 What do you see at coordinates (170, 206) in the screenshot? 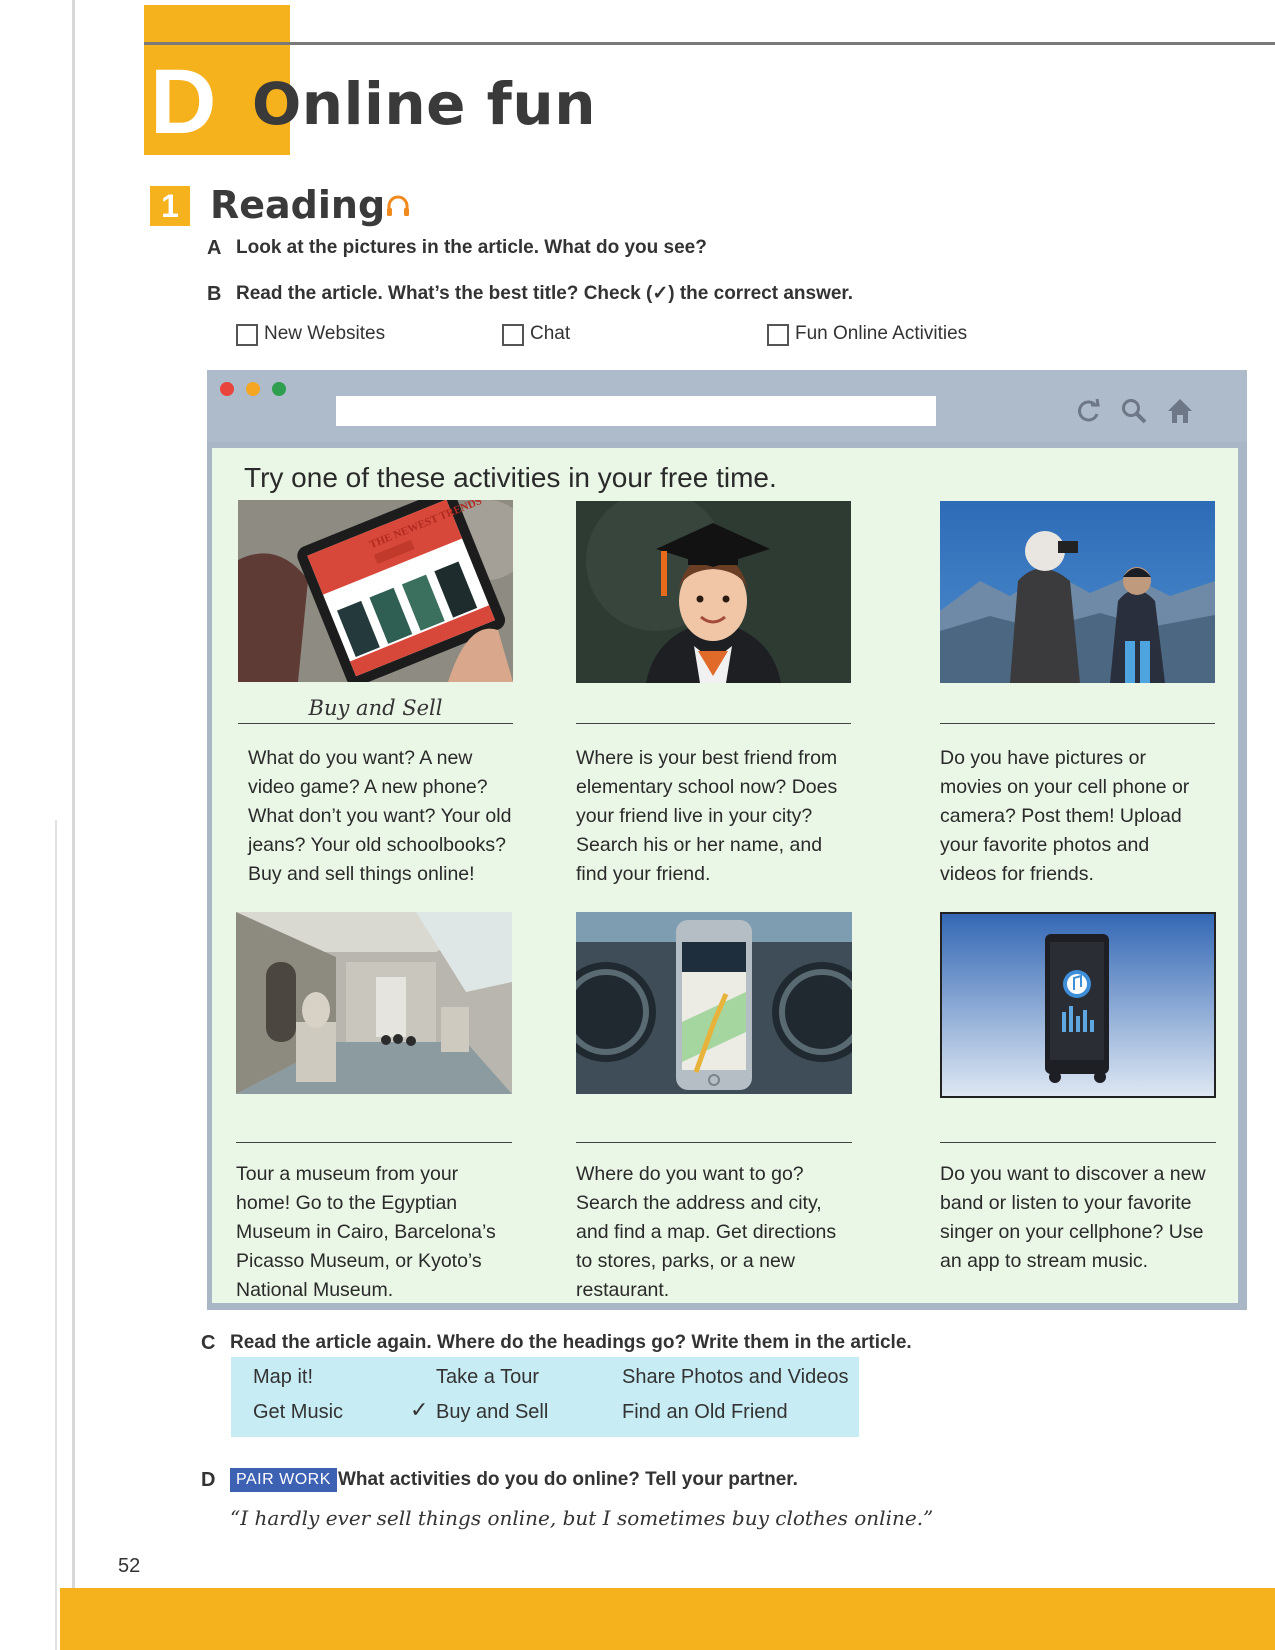
I see `section-number: 1` at bounding box center [170, 206].